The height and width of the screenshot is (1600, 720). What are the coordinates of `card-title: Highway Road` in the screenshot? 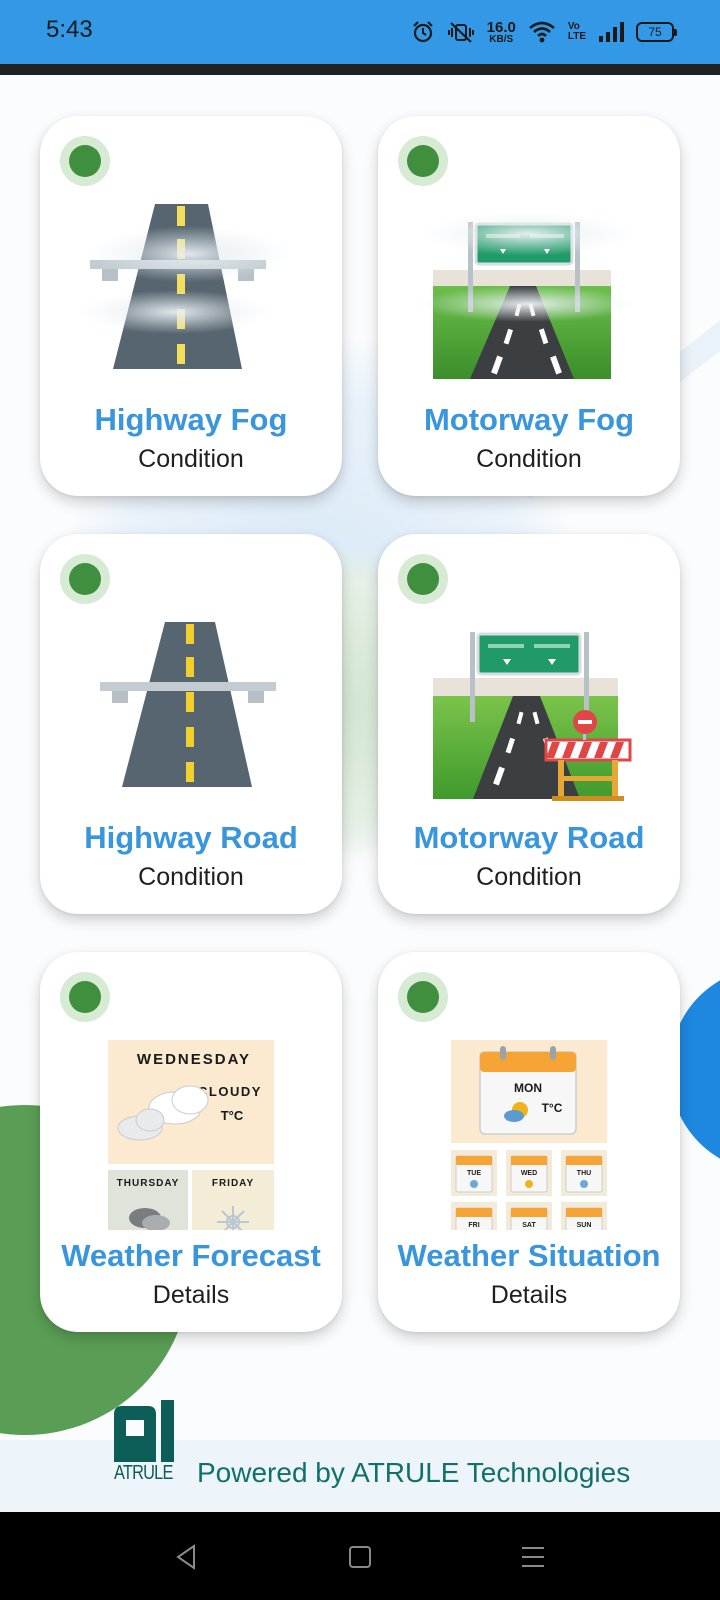 It's located at (191, 837).